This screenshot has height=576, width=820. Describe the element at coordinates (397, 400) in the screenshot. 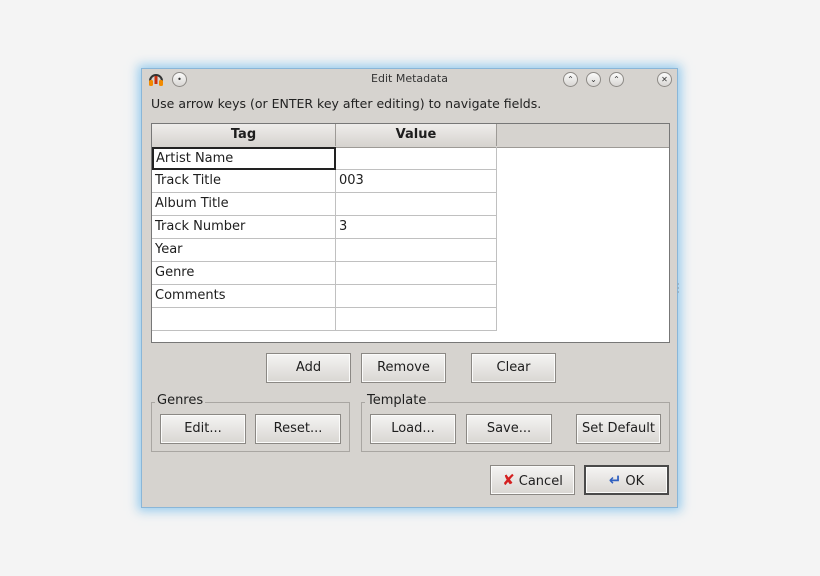

I see `template-group-label: Template` at that location.